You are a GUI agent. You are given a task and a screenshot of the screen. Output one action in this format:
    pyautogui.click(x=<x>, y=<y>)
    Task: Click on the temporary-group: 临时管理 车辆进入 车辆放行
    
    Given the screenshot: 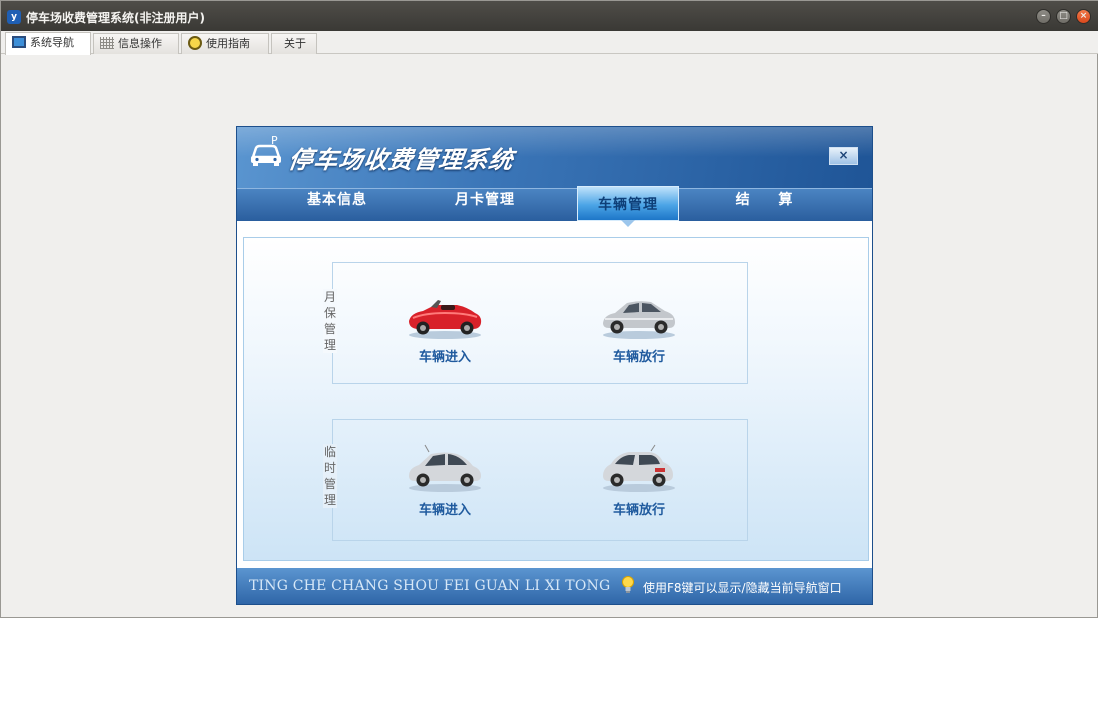 What is the action you would take?
    pyautogui.click(x=535, y=480)
    